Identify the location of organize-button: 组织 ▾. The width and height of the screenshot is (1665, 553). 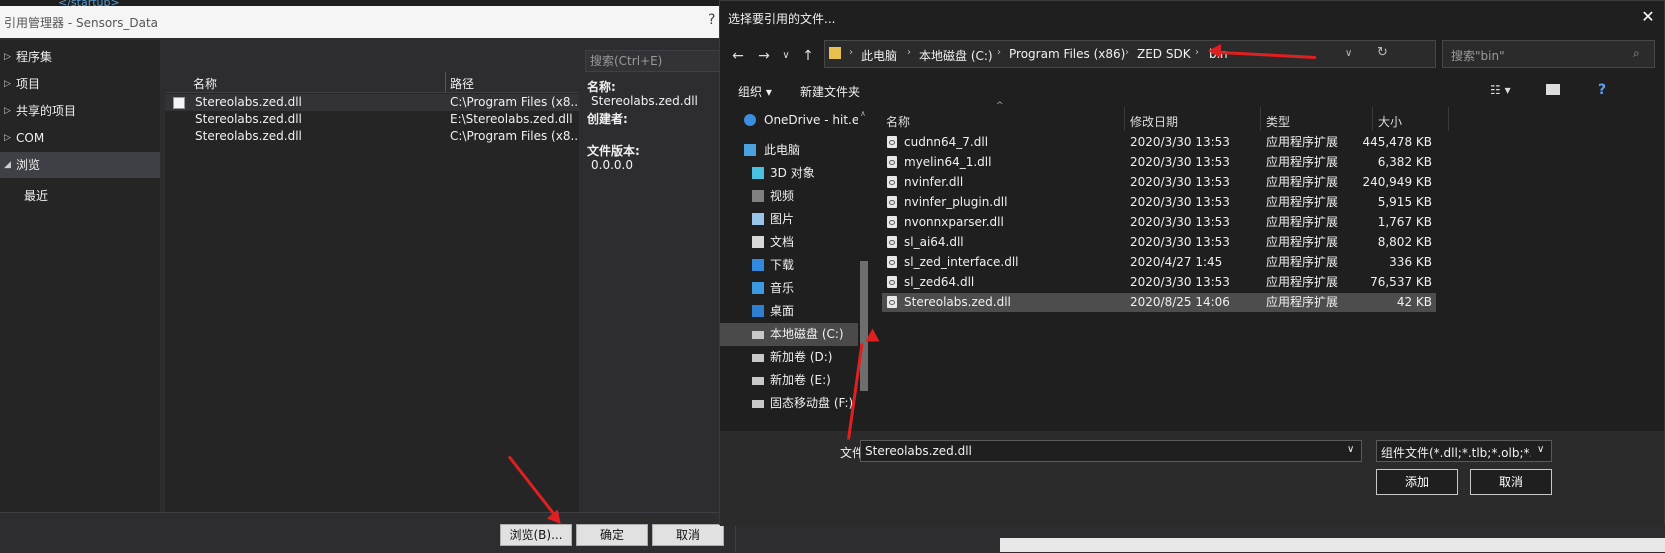
(755, 91).